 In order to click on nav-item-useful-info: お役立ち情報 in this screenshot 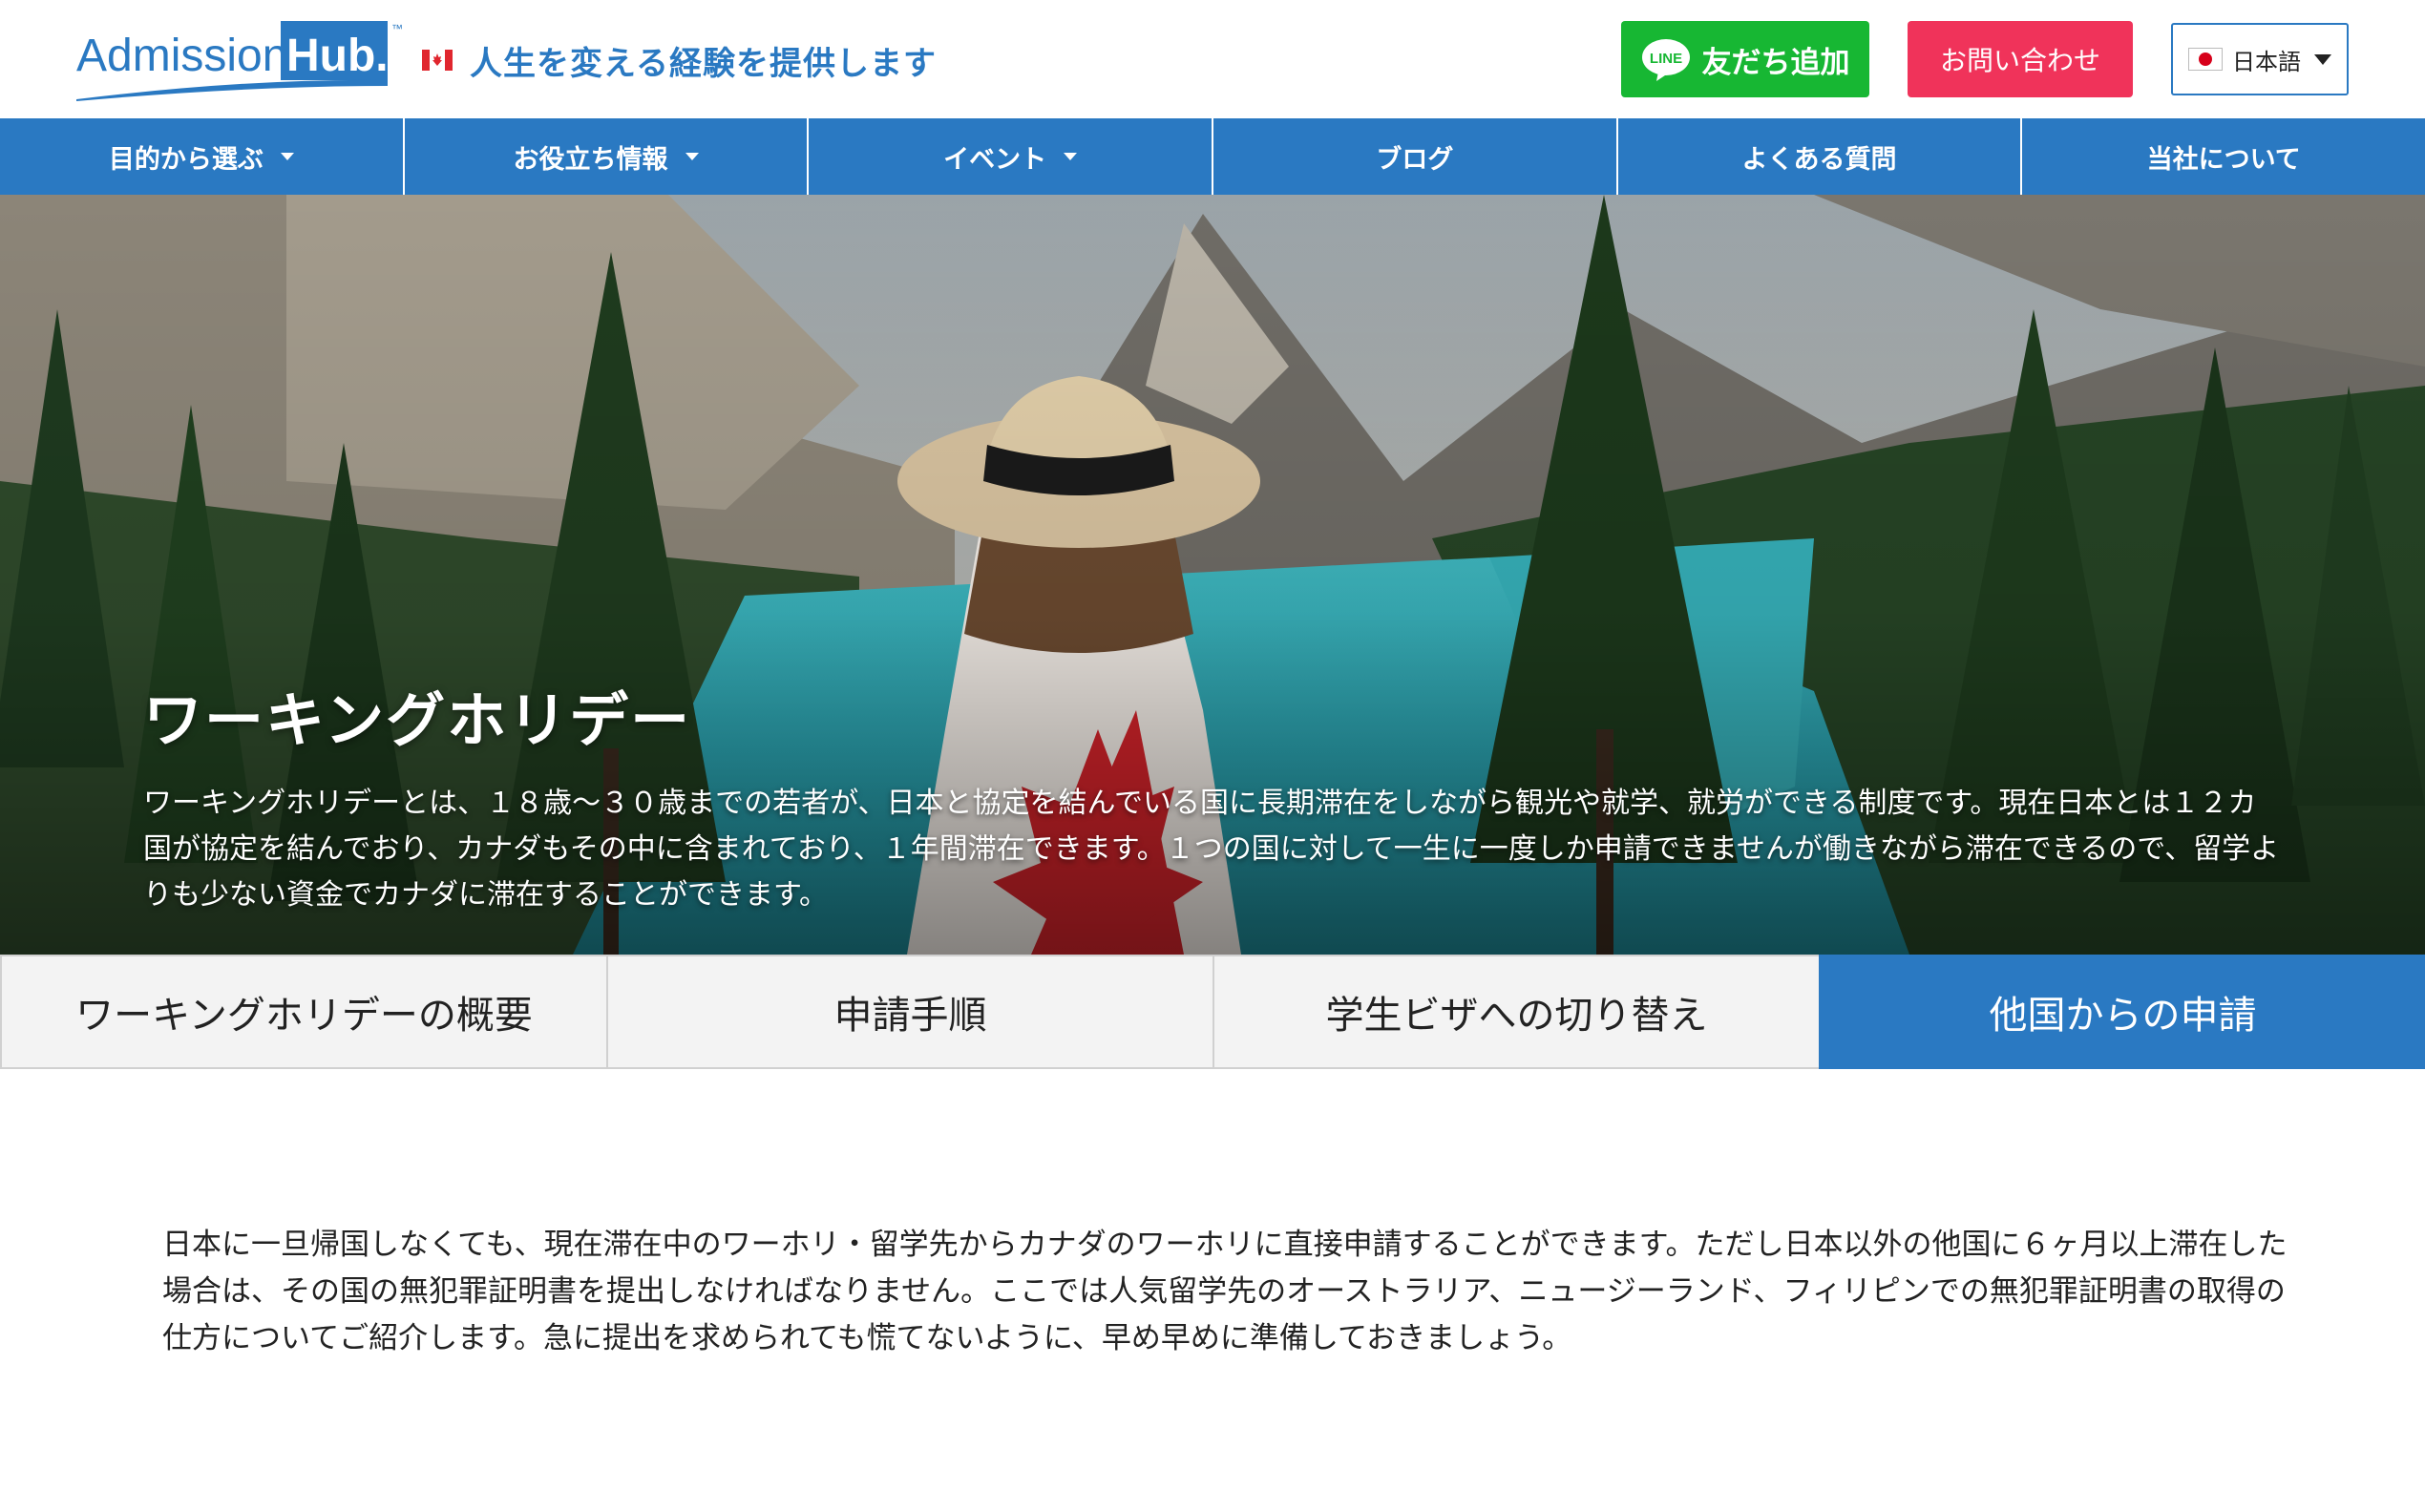, I will do `click(607, 157)`.